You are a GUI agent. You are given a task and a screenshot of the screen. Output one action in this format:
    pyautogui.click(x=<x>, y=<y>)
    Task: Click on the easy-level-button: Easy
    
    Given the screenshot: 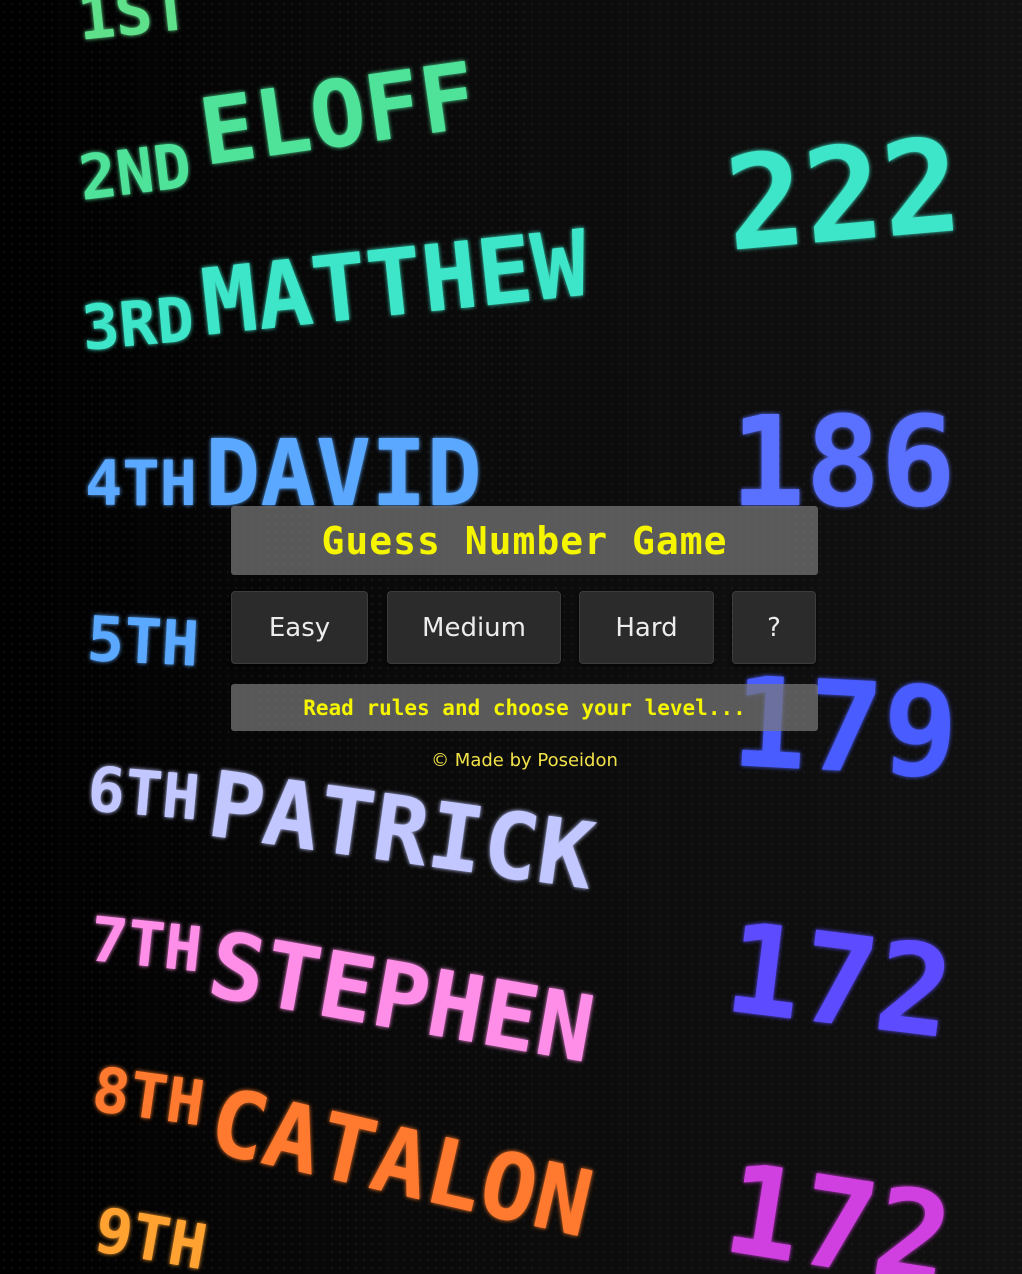 What is the action you would take?
    pyautogui.click(x=299, y=627)
    